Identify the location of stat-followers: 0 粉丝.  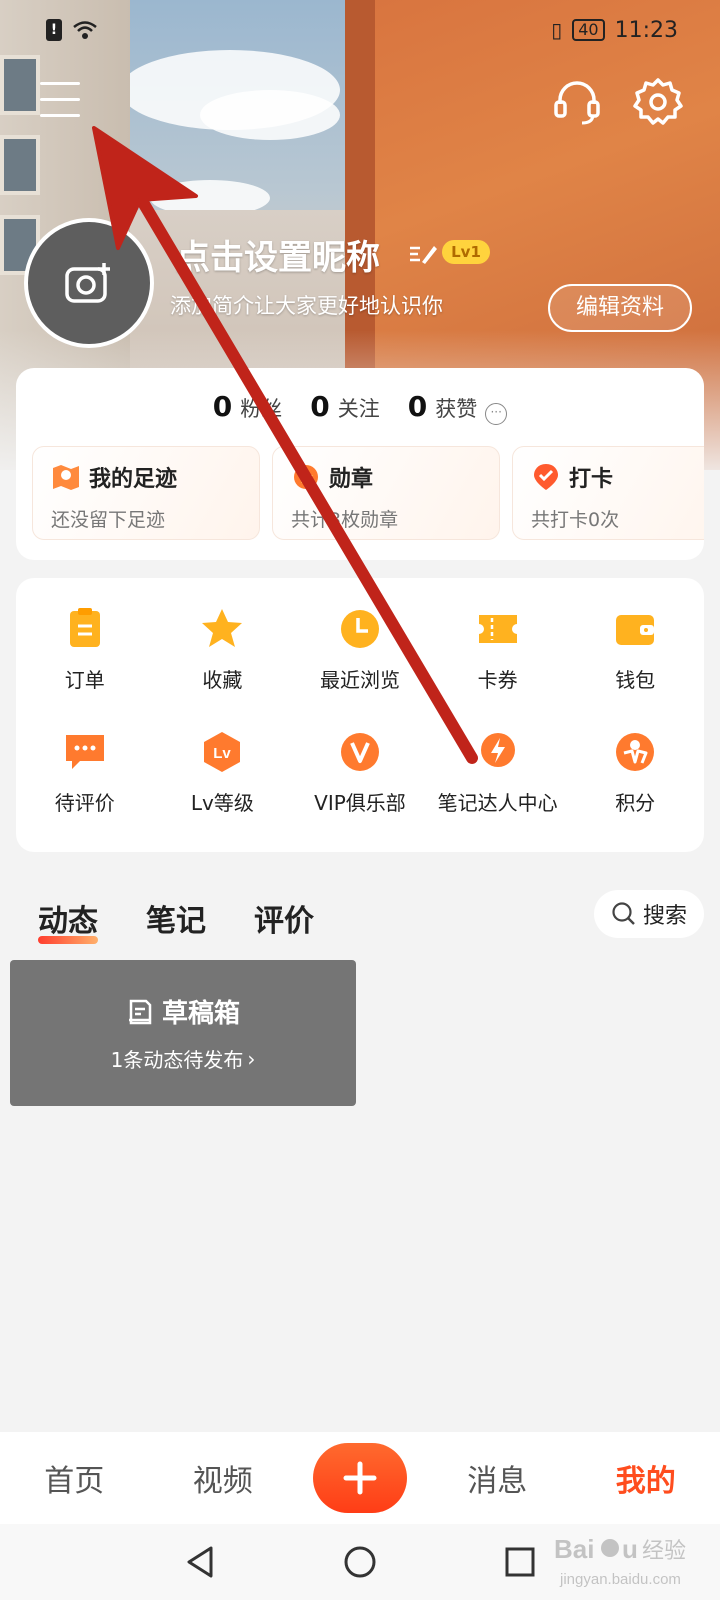
(247, 406).